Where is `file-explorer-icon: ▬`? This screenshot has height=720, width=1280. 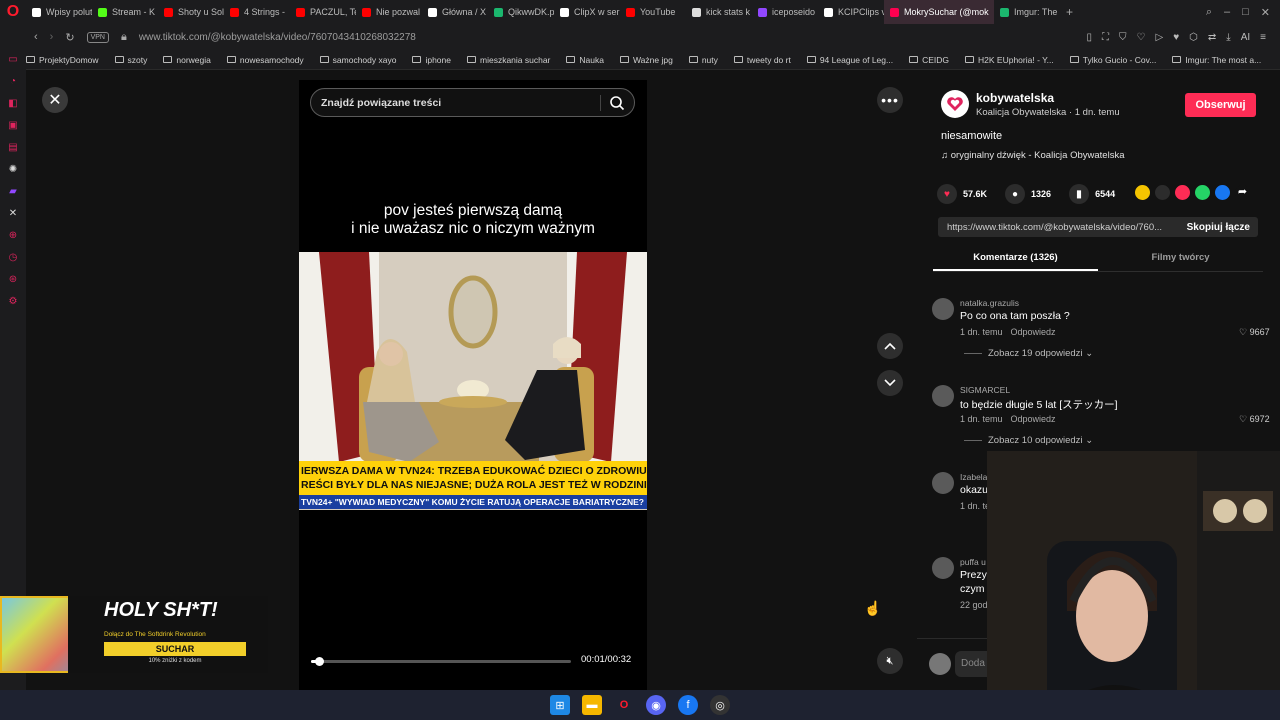 file-explorer-icon: ▬ is located at coordinates (592, 705).